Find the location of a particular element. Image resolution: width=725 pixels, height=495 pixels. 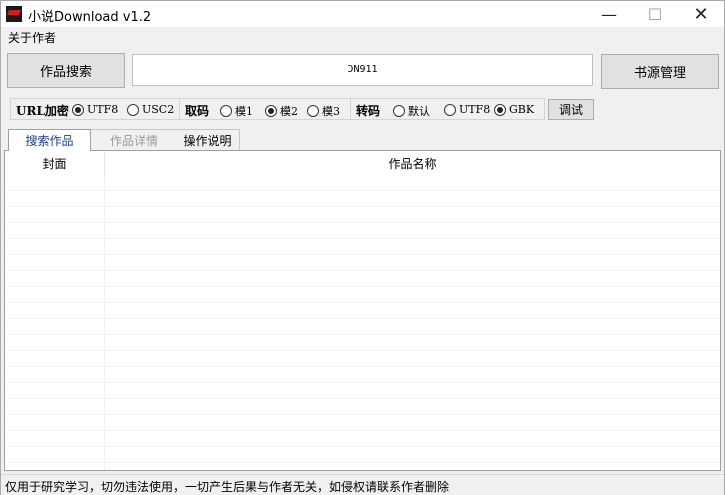

column-header-cover: 封面 is located at coordinates (55, 163).